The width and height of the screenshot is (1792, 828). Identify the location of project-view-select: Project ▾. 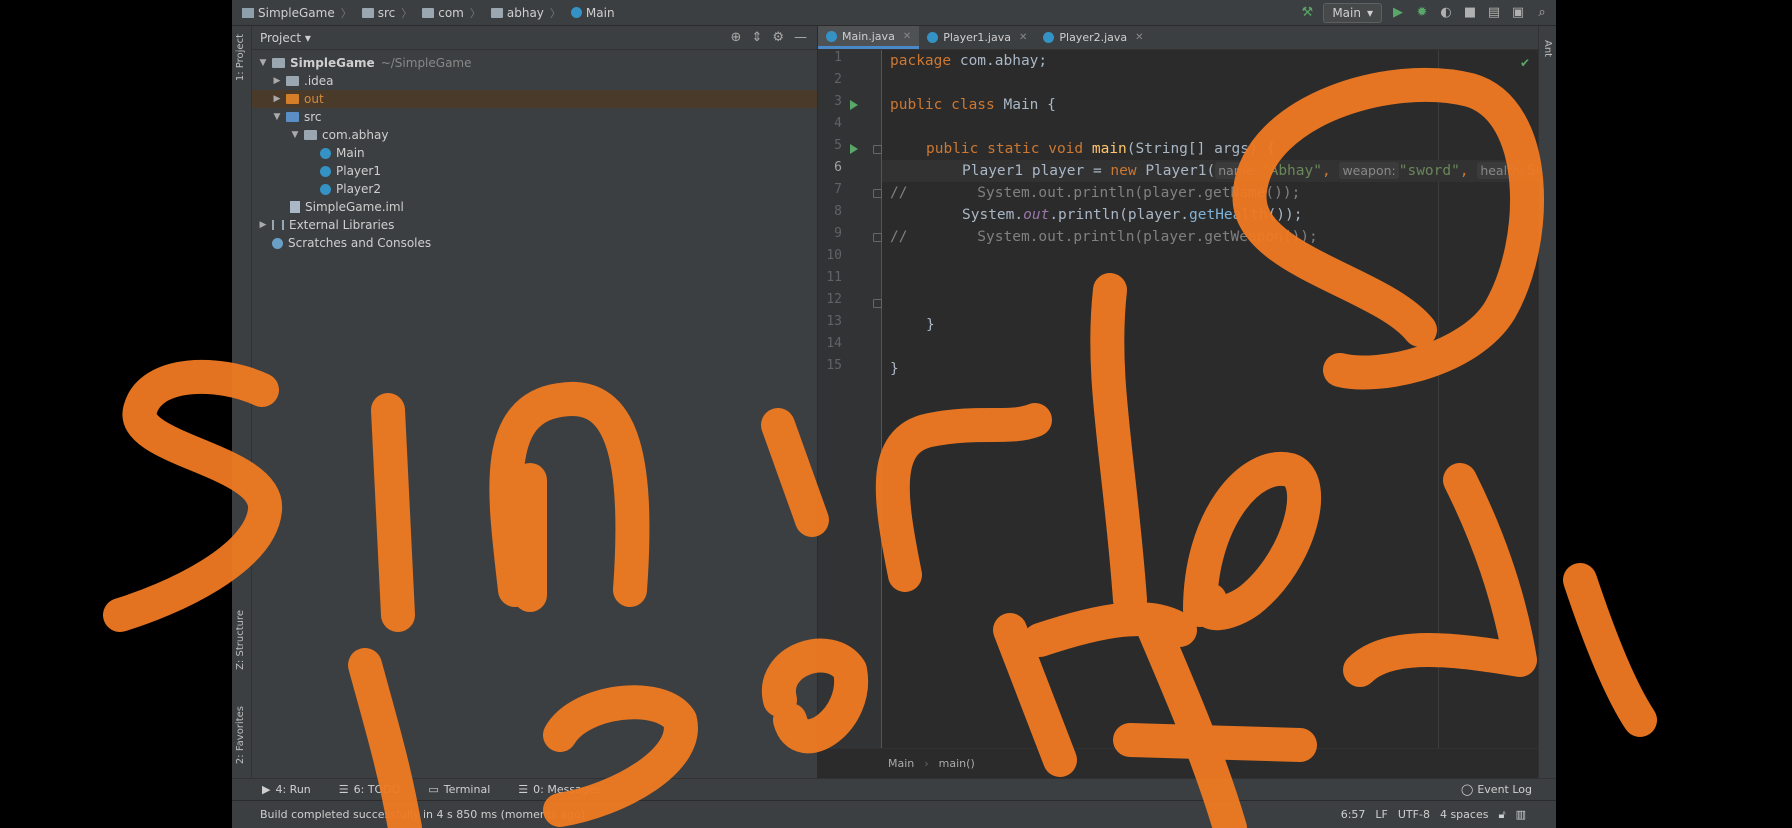
(285, 38).